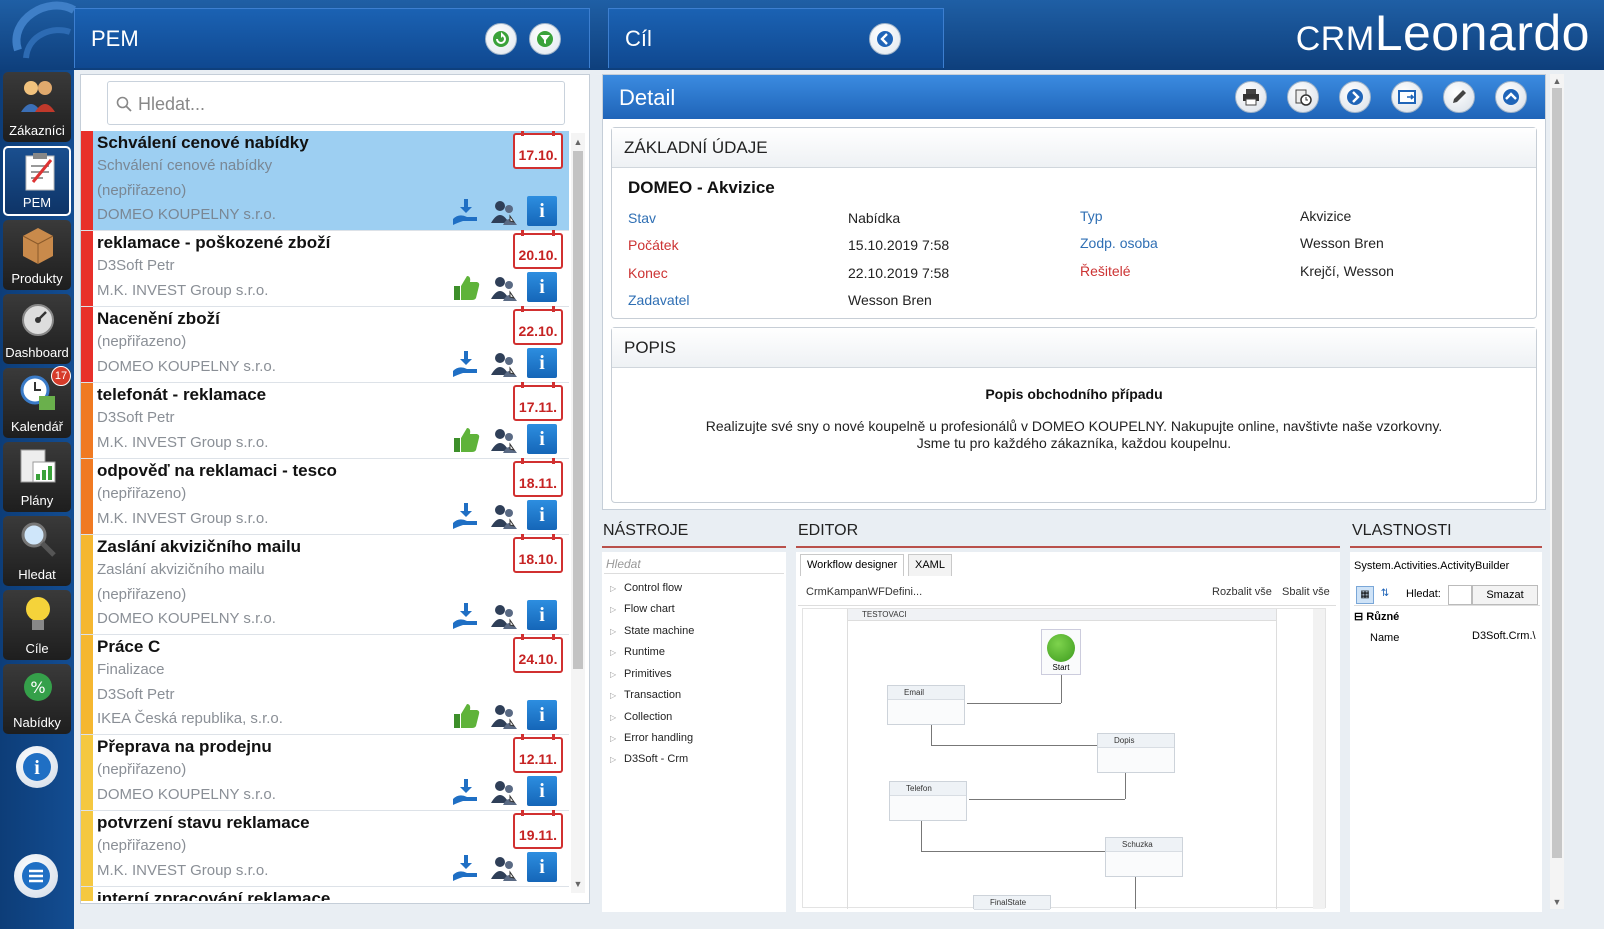 The height and width of the screenshot is (929, 1604). I want to click on search-icon, so click(124, 104).